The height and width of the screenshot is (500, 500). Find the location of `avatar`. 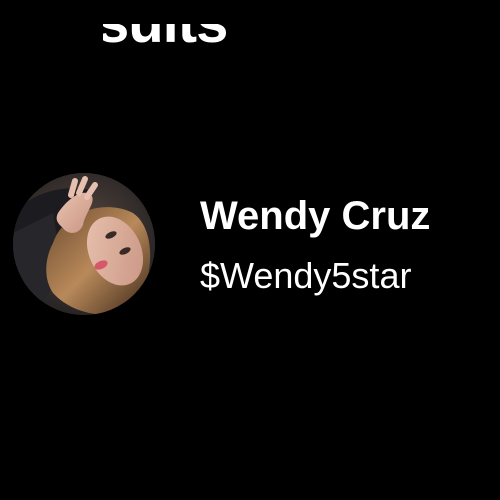

avatar is located at coordinates (84, 244).